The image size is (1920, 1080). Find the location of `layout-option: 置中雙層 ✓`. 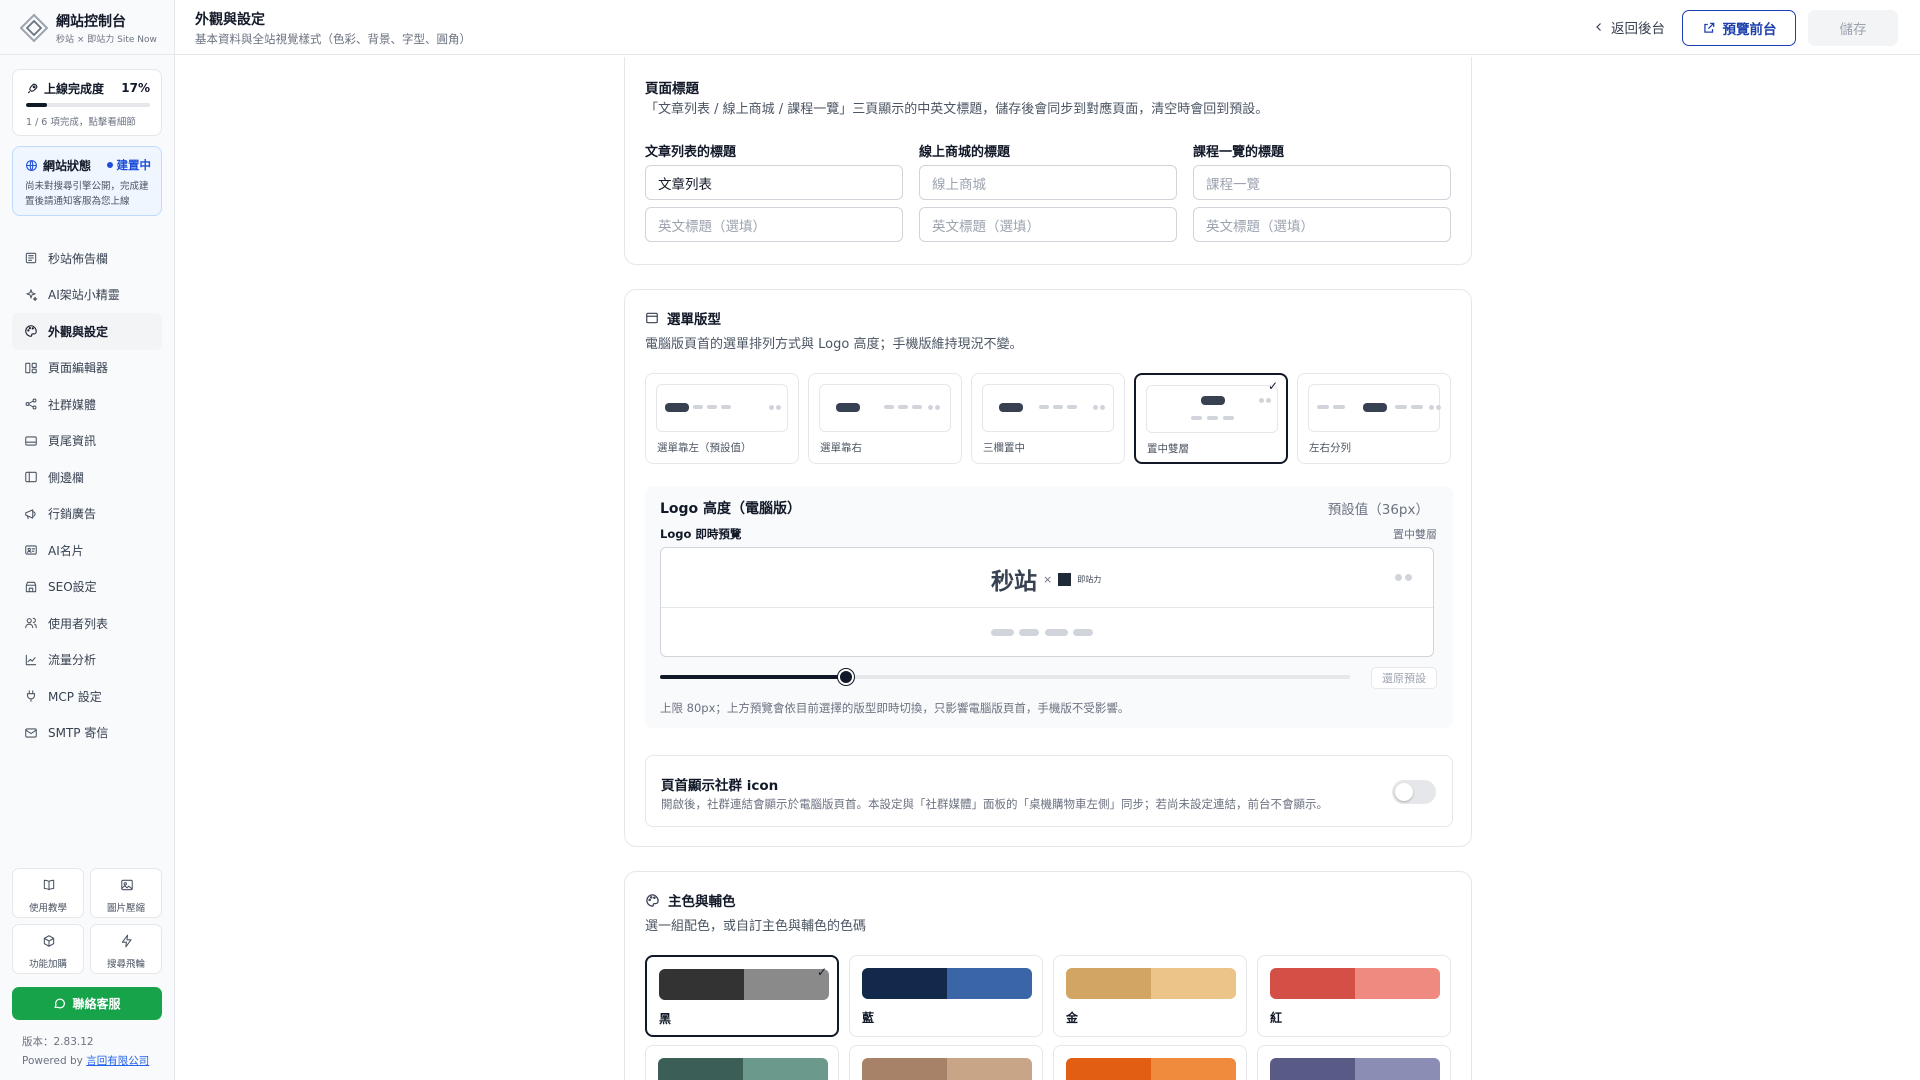

layout-option: 置中雙層 ✓ is located at coordinates (1211, 418).